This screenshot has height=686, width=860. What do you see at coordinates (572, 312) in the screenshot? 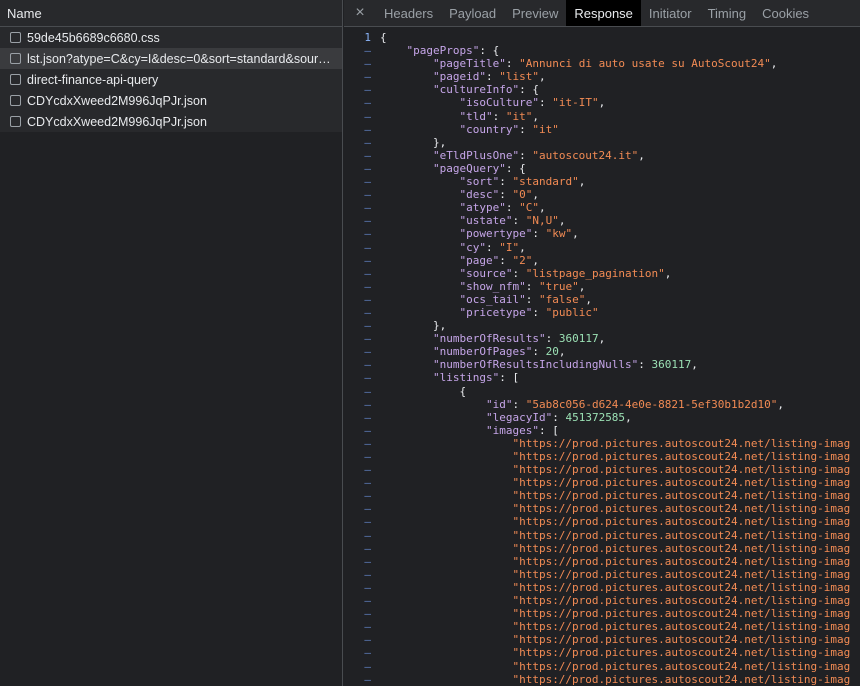
I see `json-string: "public"` at bounding box center [572, 312].